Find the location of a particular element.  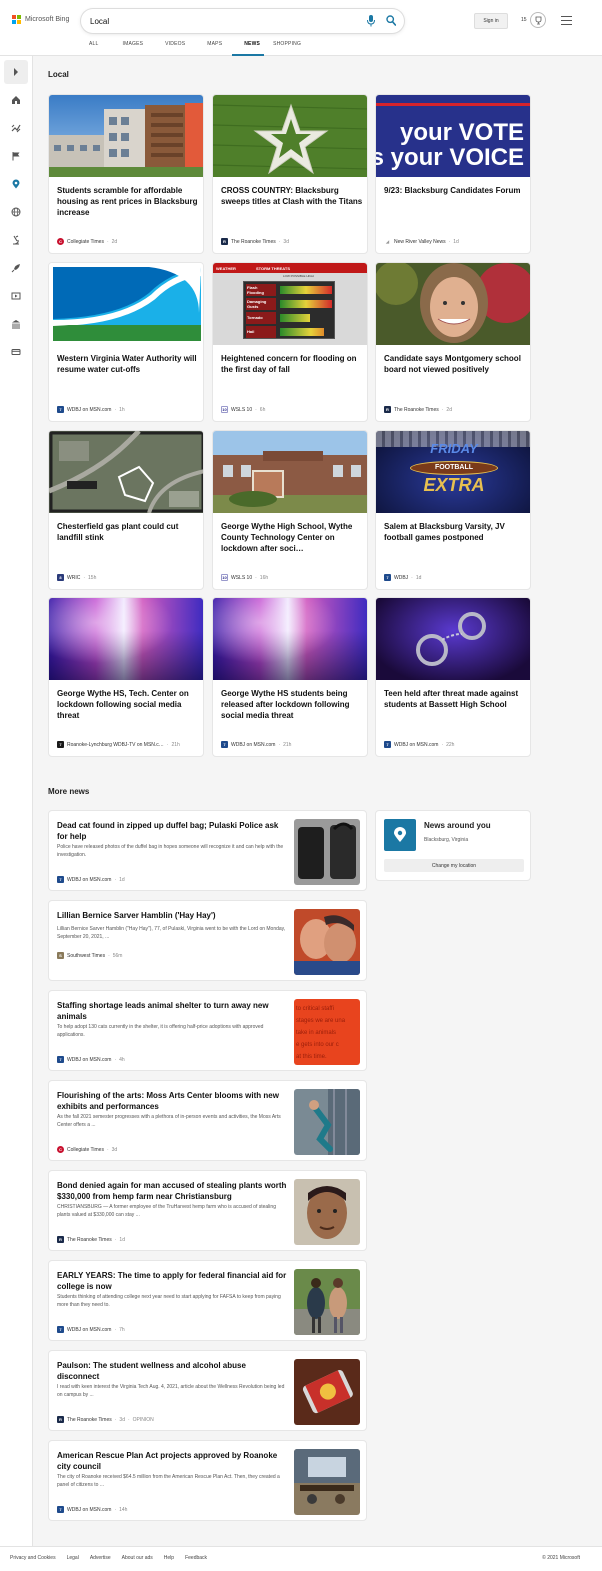

change-location-button: Change my location is located at coordinates (454, 865).